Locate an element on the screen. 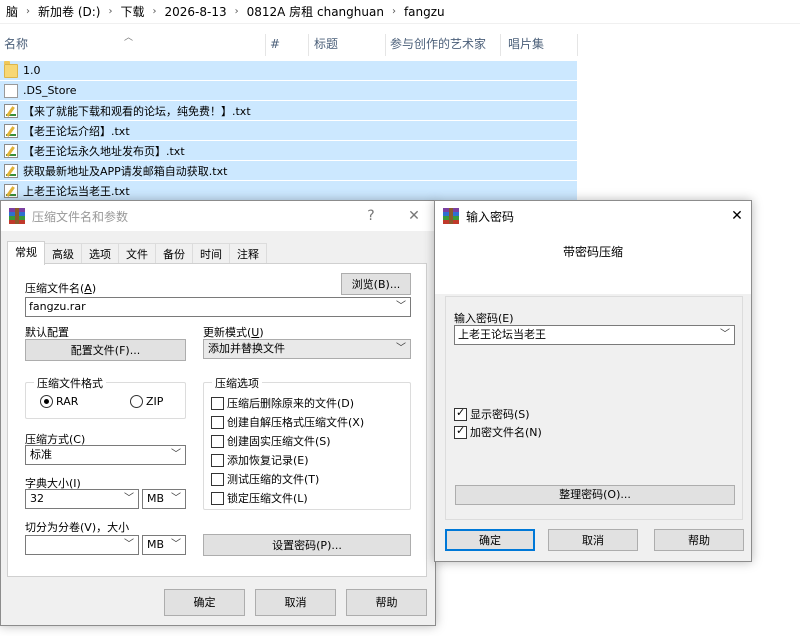  dialog-title: 压缩文件名和参数 is located at coordinates (80, 216).